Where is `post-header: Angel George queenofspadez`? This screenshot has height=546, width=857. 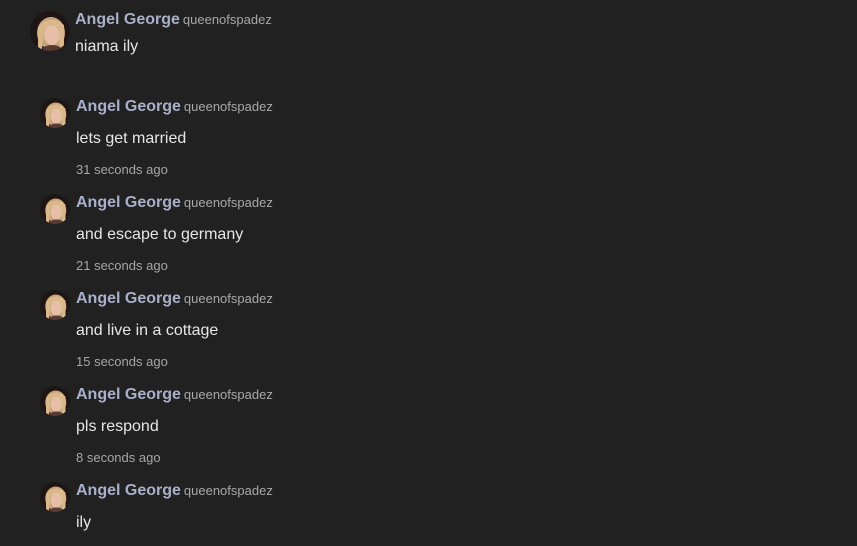 post-header: Angel George queenofspadez is located at coordinates (173, 20).